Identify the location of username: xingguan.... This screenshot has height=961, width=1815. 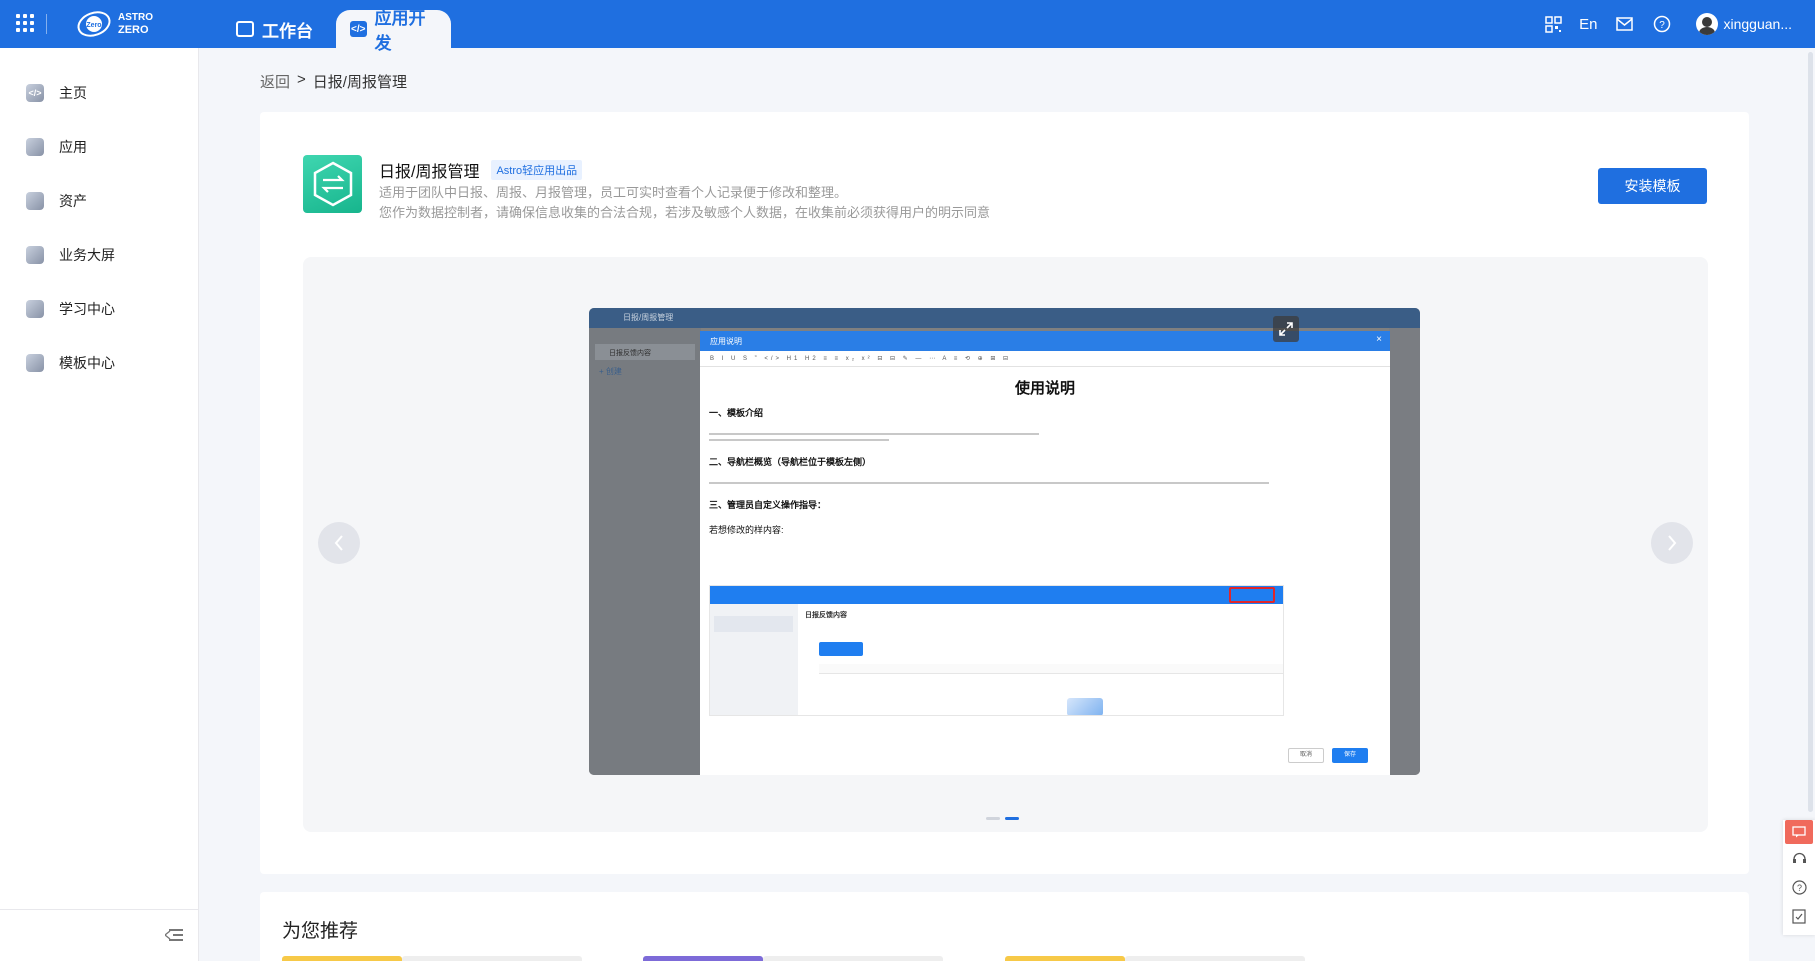
(1758, 24).